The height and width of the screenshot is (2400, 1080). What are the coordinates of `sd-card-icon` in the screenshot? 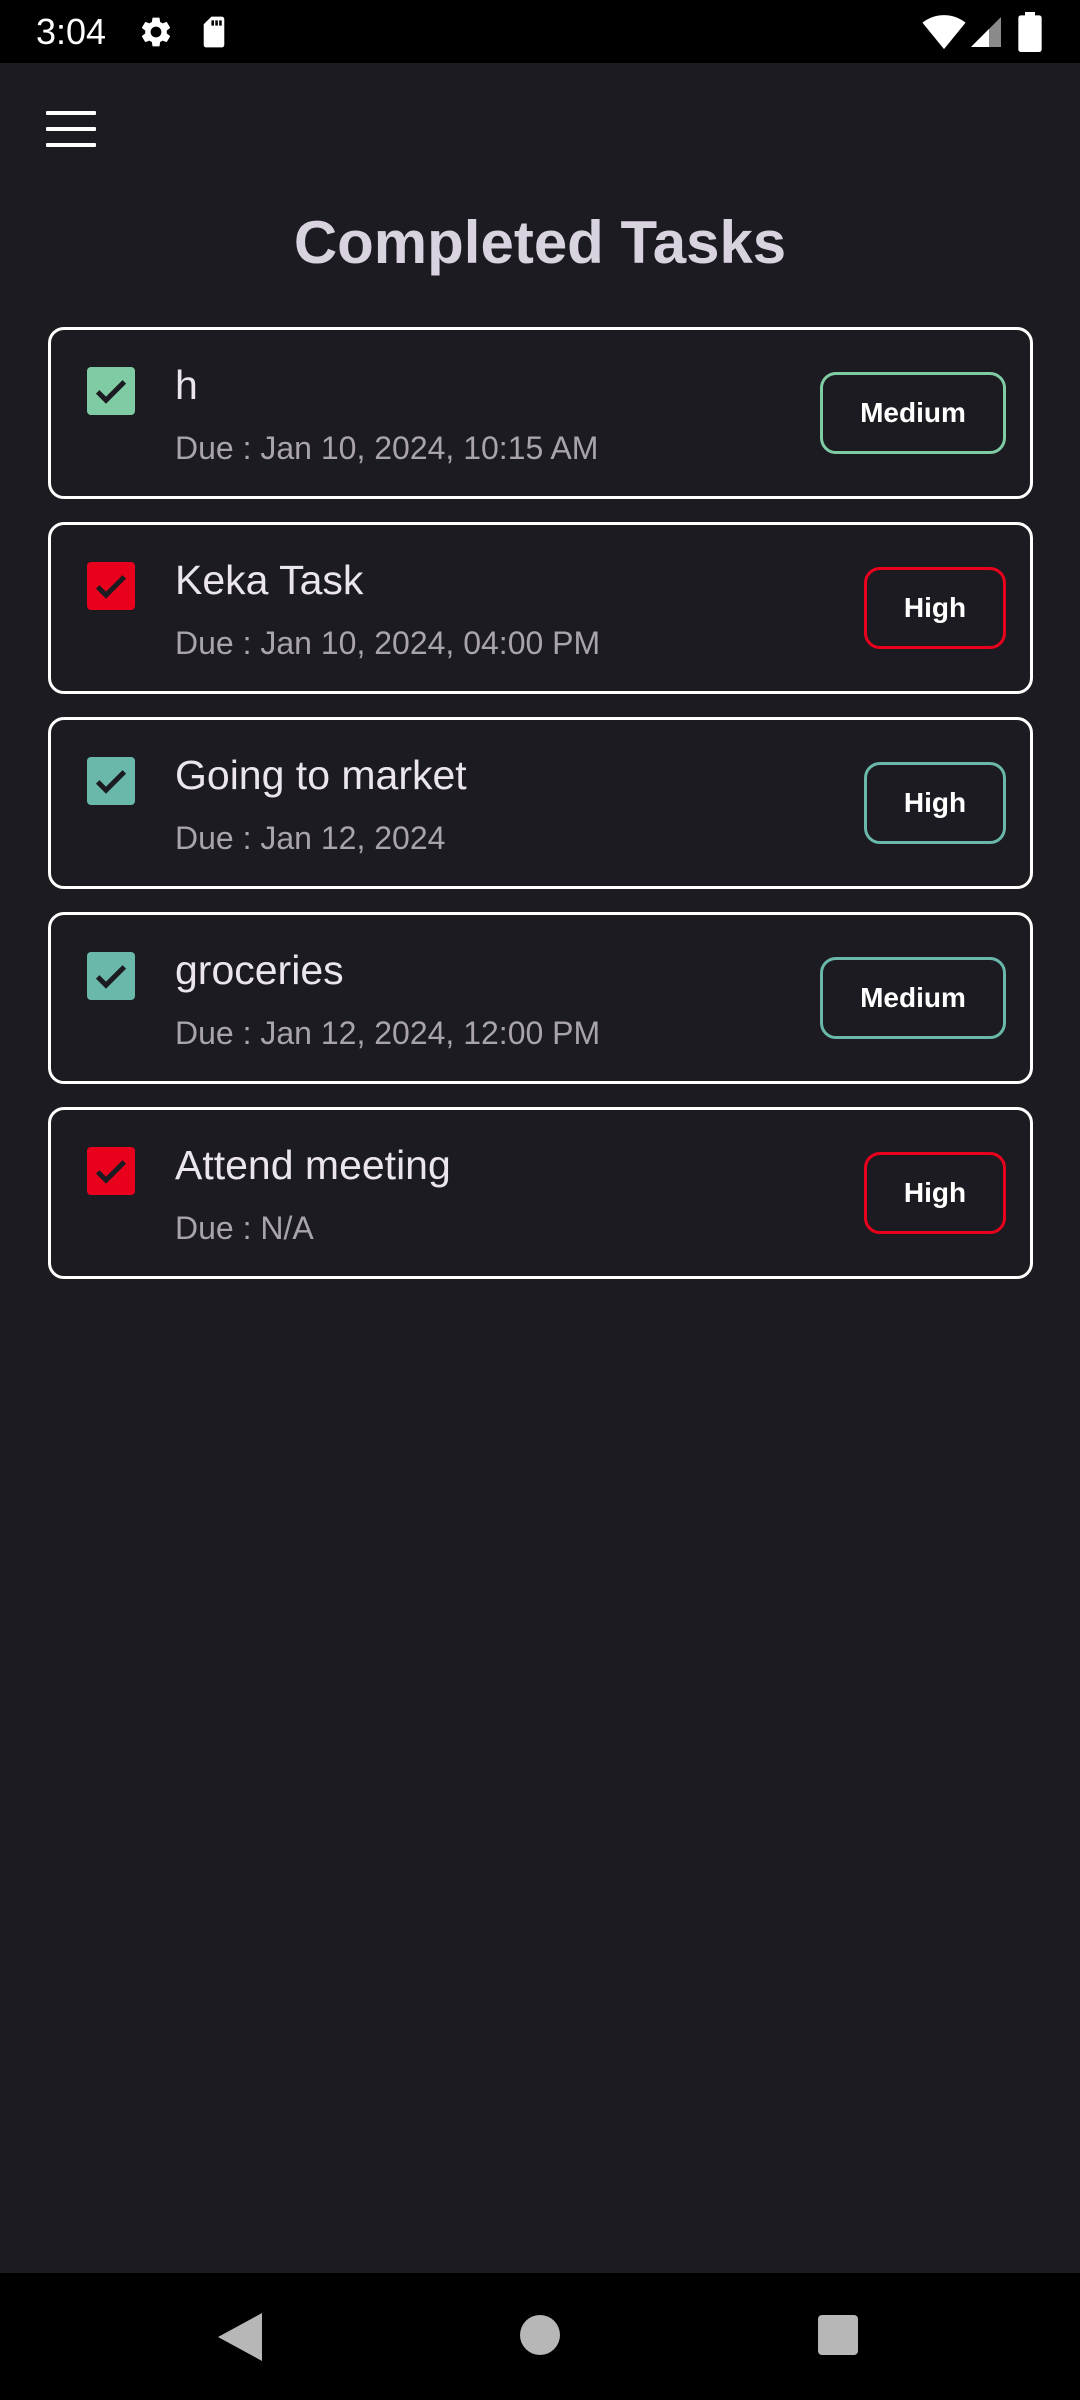 It's located at (214, 32).